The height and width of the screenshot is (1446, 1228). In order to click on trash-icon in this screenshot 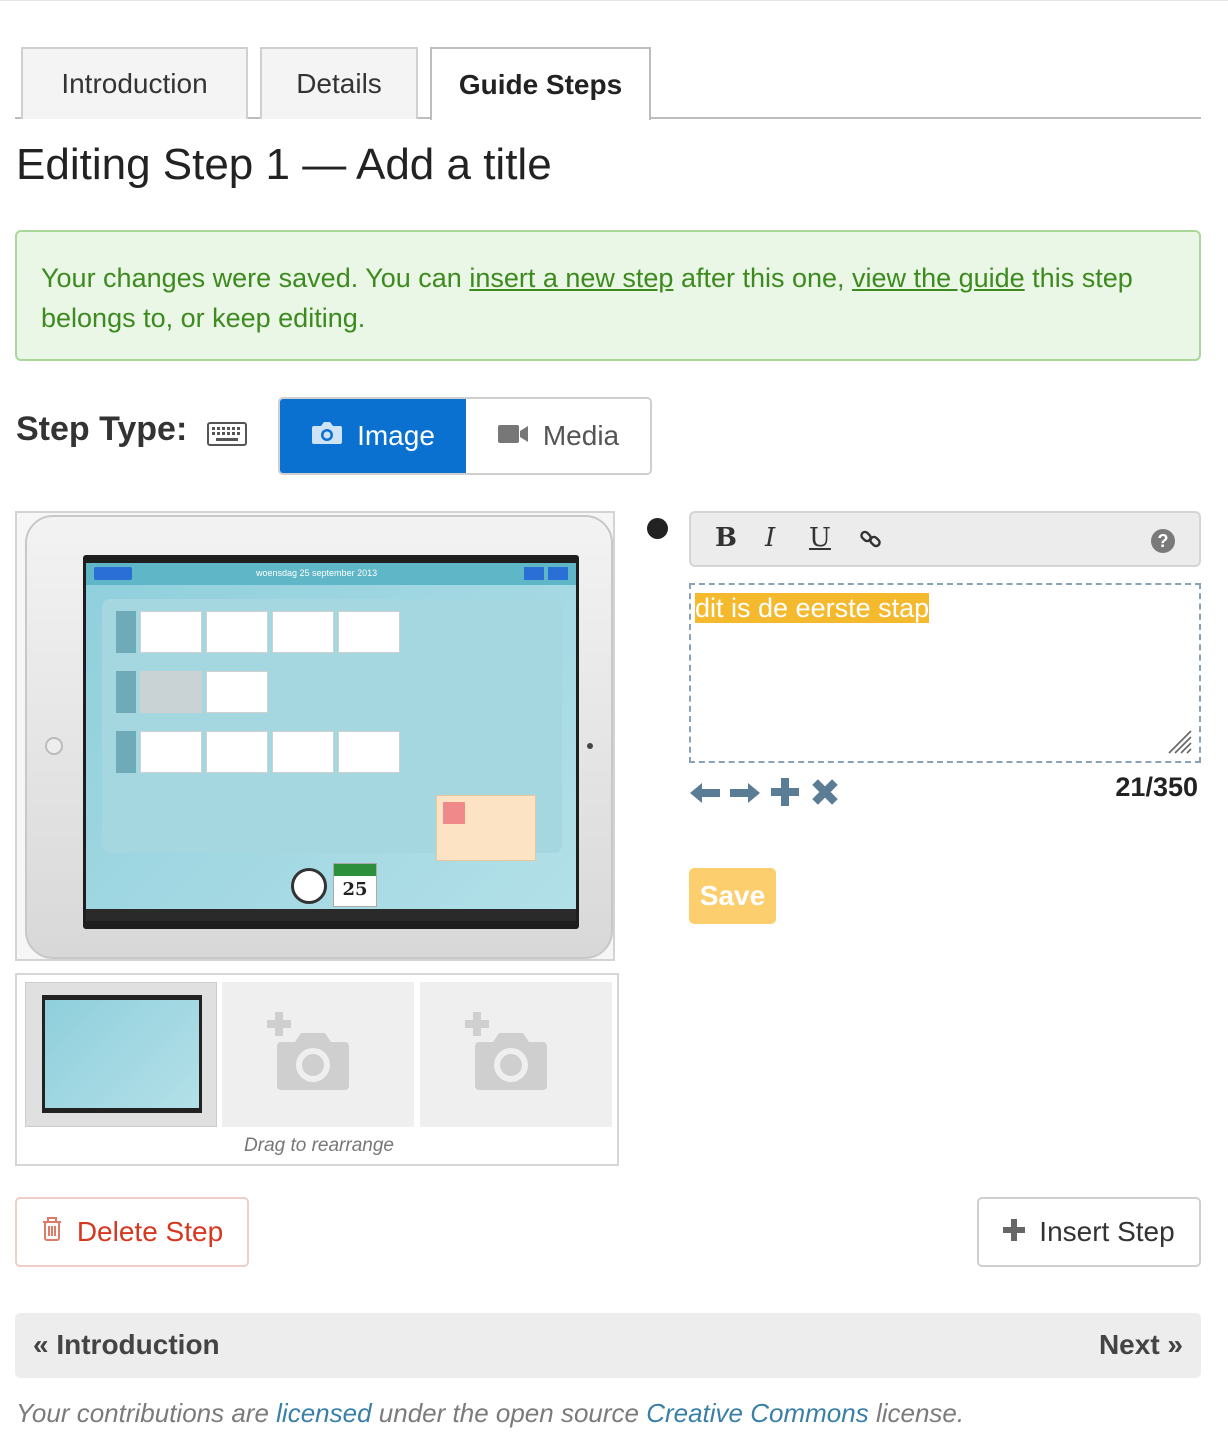, I will do `click(52, 1232)`.